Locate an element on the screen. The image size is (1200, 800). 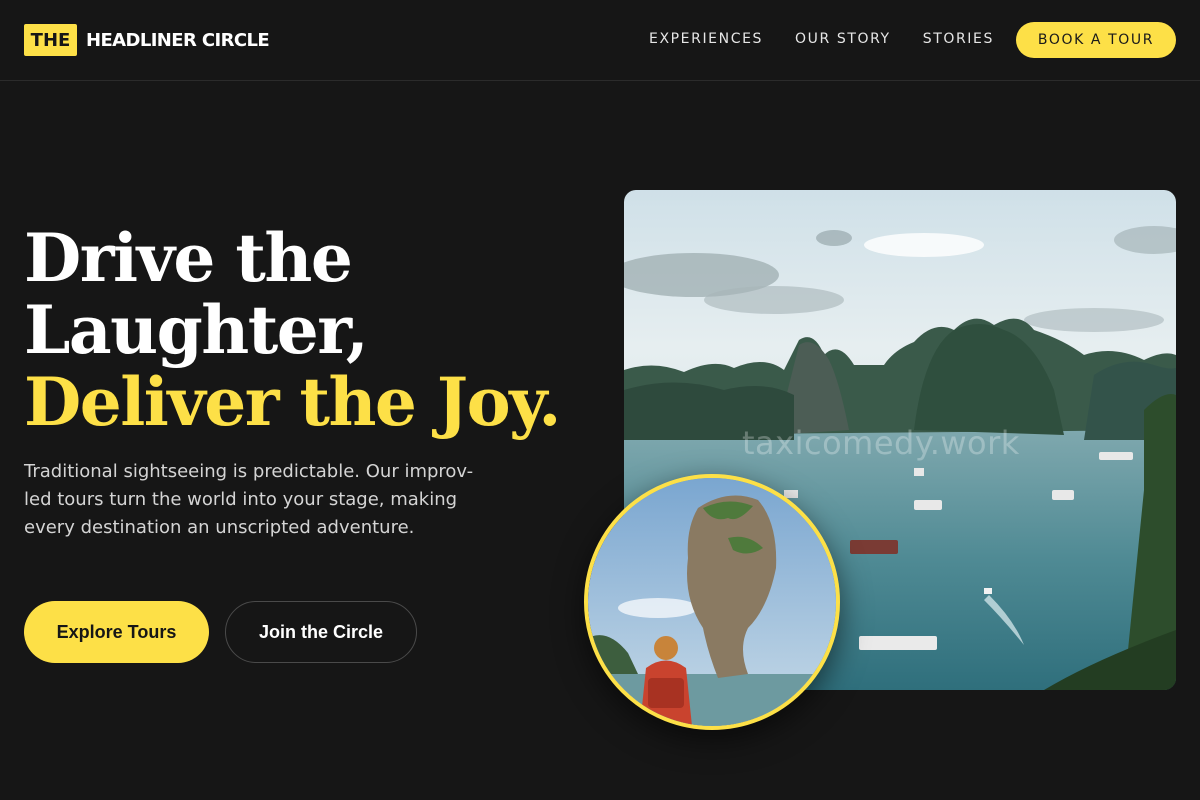
logo-mark: THE is located at coordinates (50, 40).